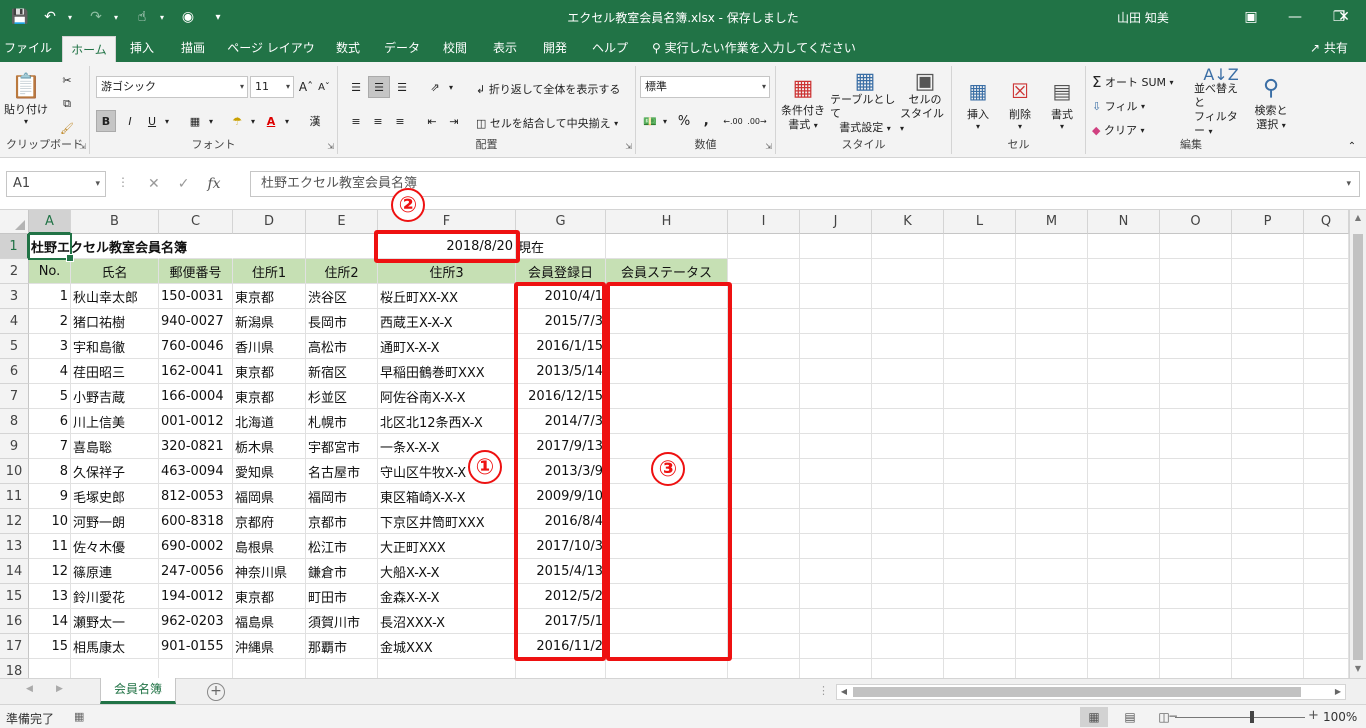  Describe the element at coordinates (67, 104) in the screenshot. I see `copy-icon: ⧉` at that location.